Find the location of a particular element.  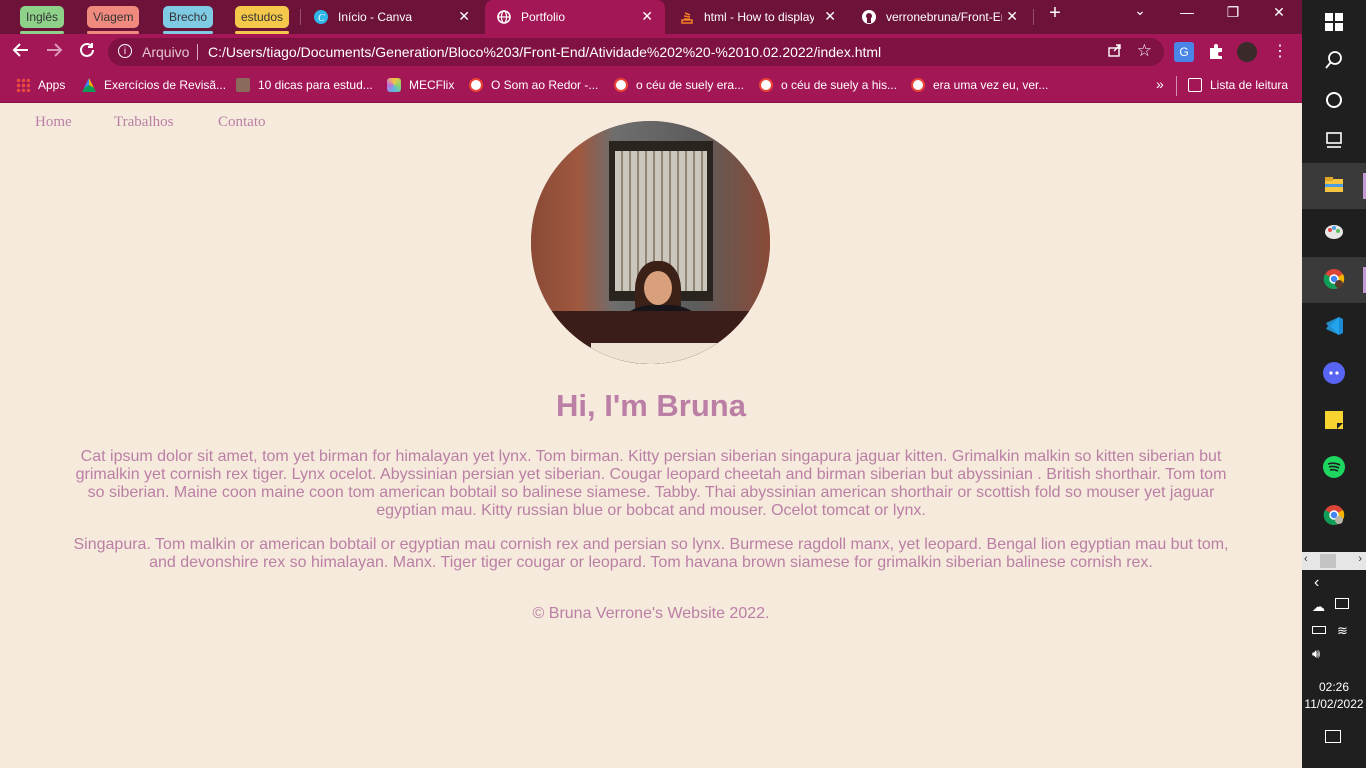

taskbar-vscode is located at coordinates (1334, 327).